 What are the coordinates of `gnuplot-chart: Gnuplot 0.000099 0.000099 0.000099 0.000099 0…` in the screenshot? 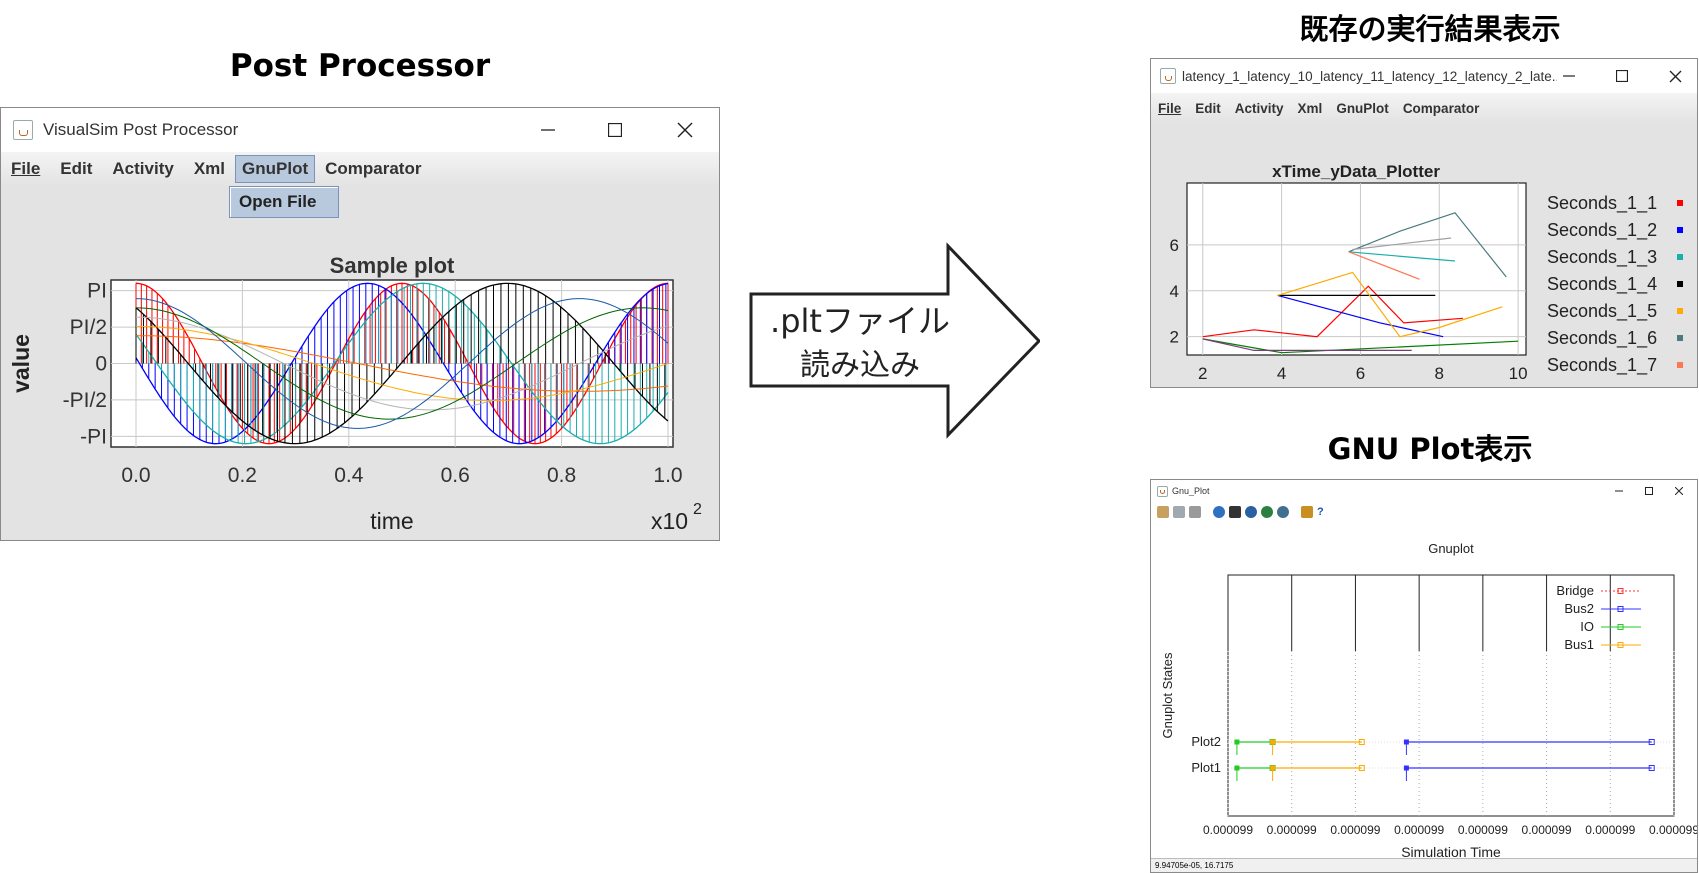 It's located at (1428, 700).